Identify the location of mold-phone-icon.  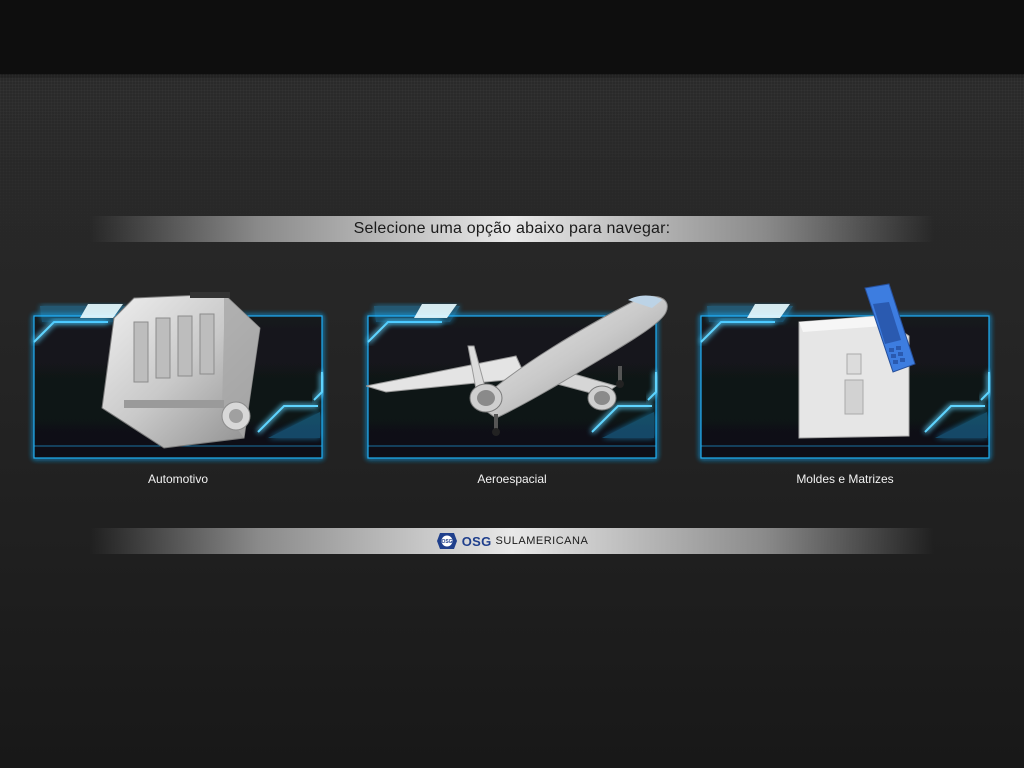
(857, 361).